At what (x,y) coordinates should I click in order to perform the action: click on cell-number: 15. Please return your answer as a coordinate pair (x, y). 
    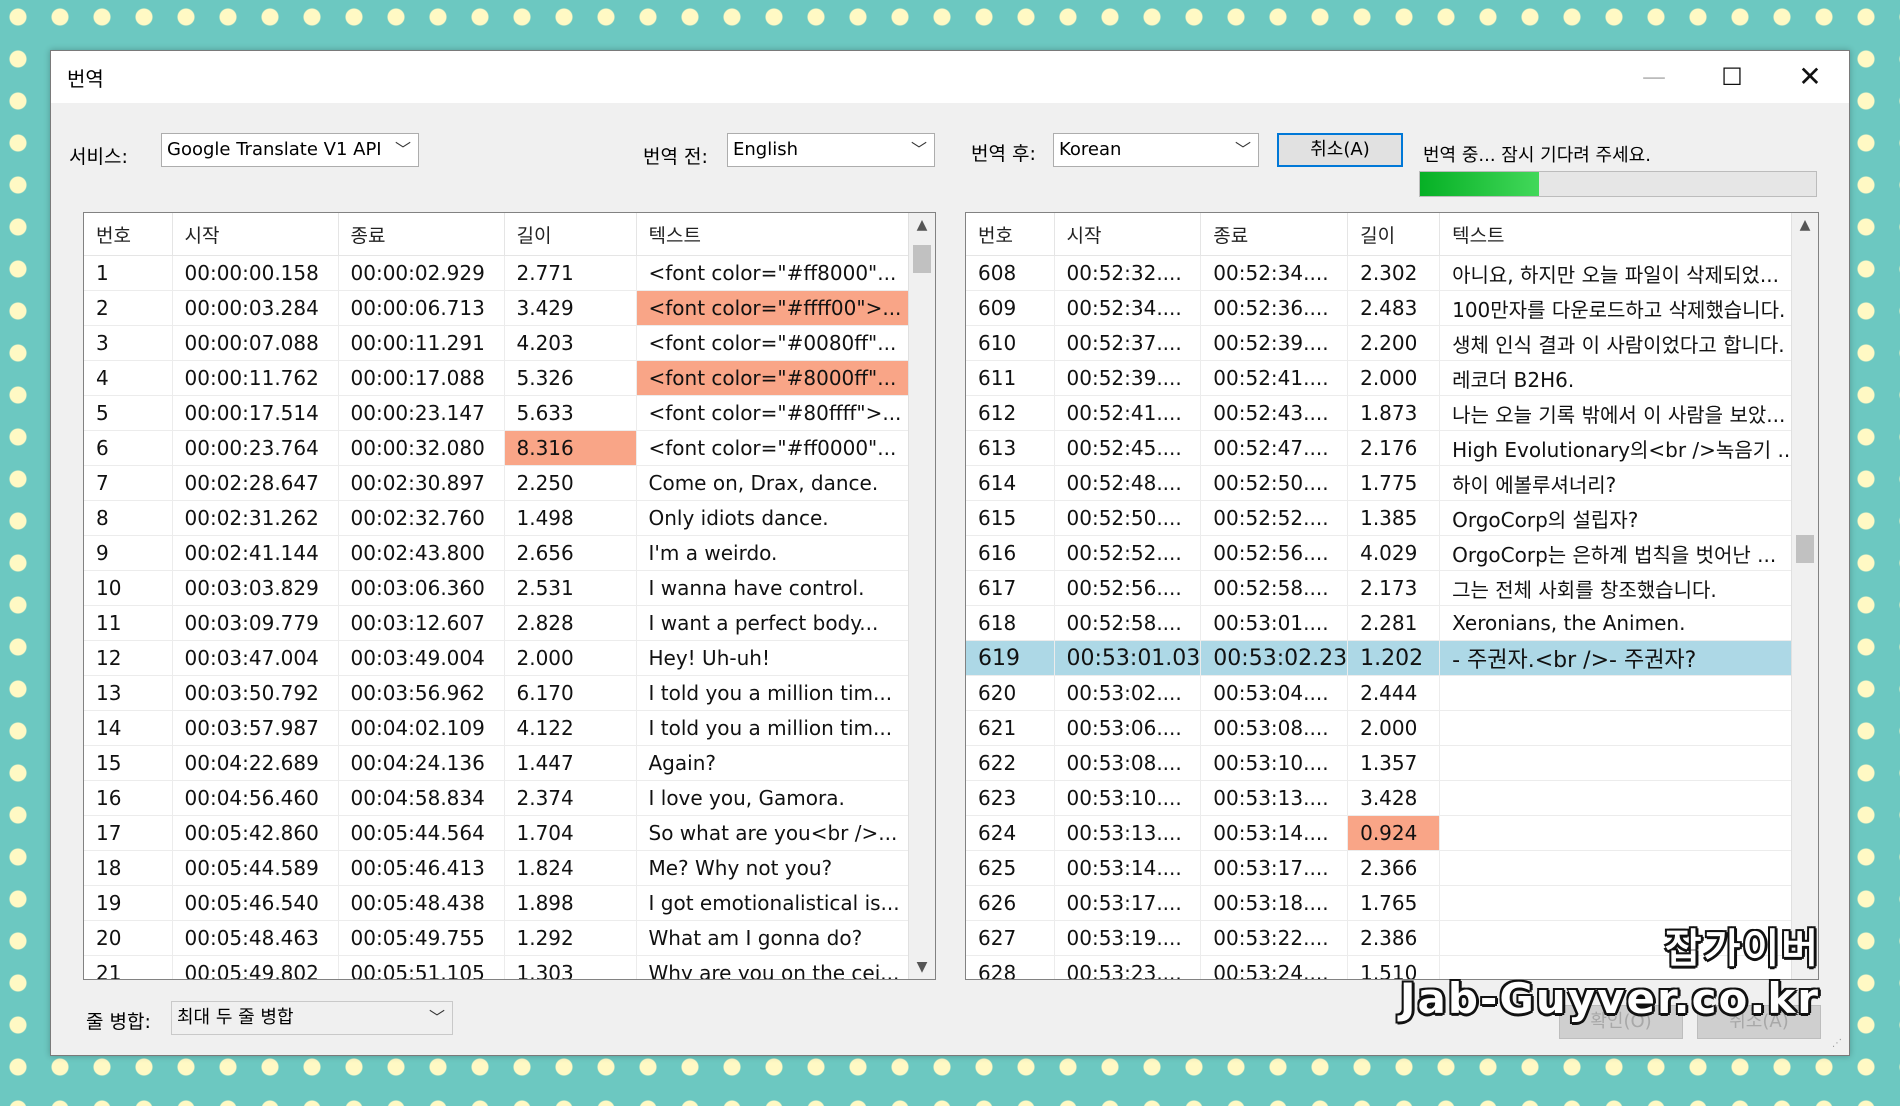
    Looking at the image, I should click on (128, 763).